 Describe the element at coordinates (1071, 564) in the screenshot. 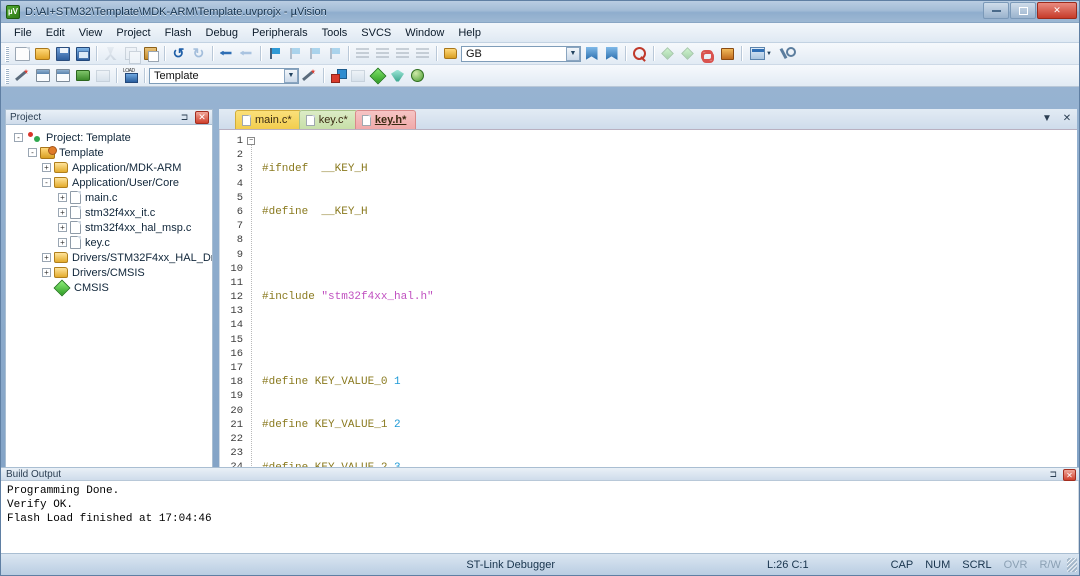

I see `resize-grip-icon` at that location.